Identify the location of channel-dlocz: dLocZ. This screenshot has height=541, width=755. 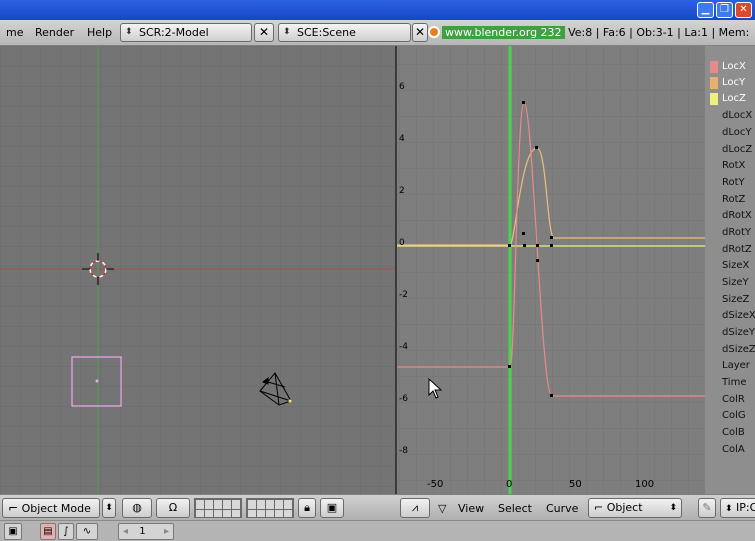
(737, 150).